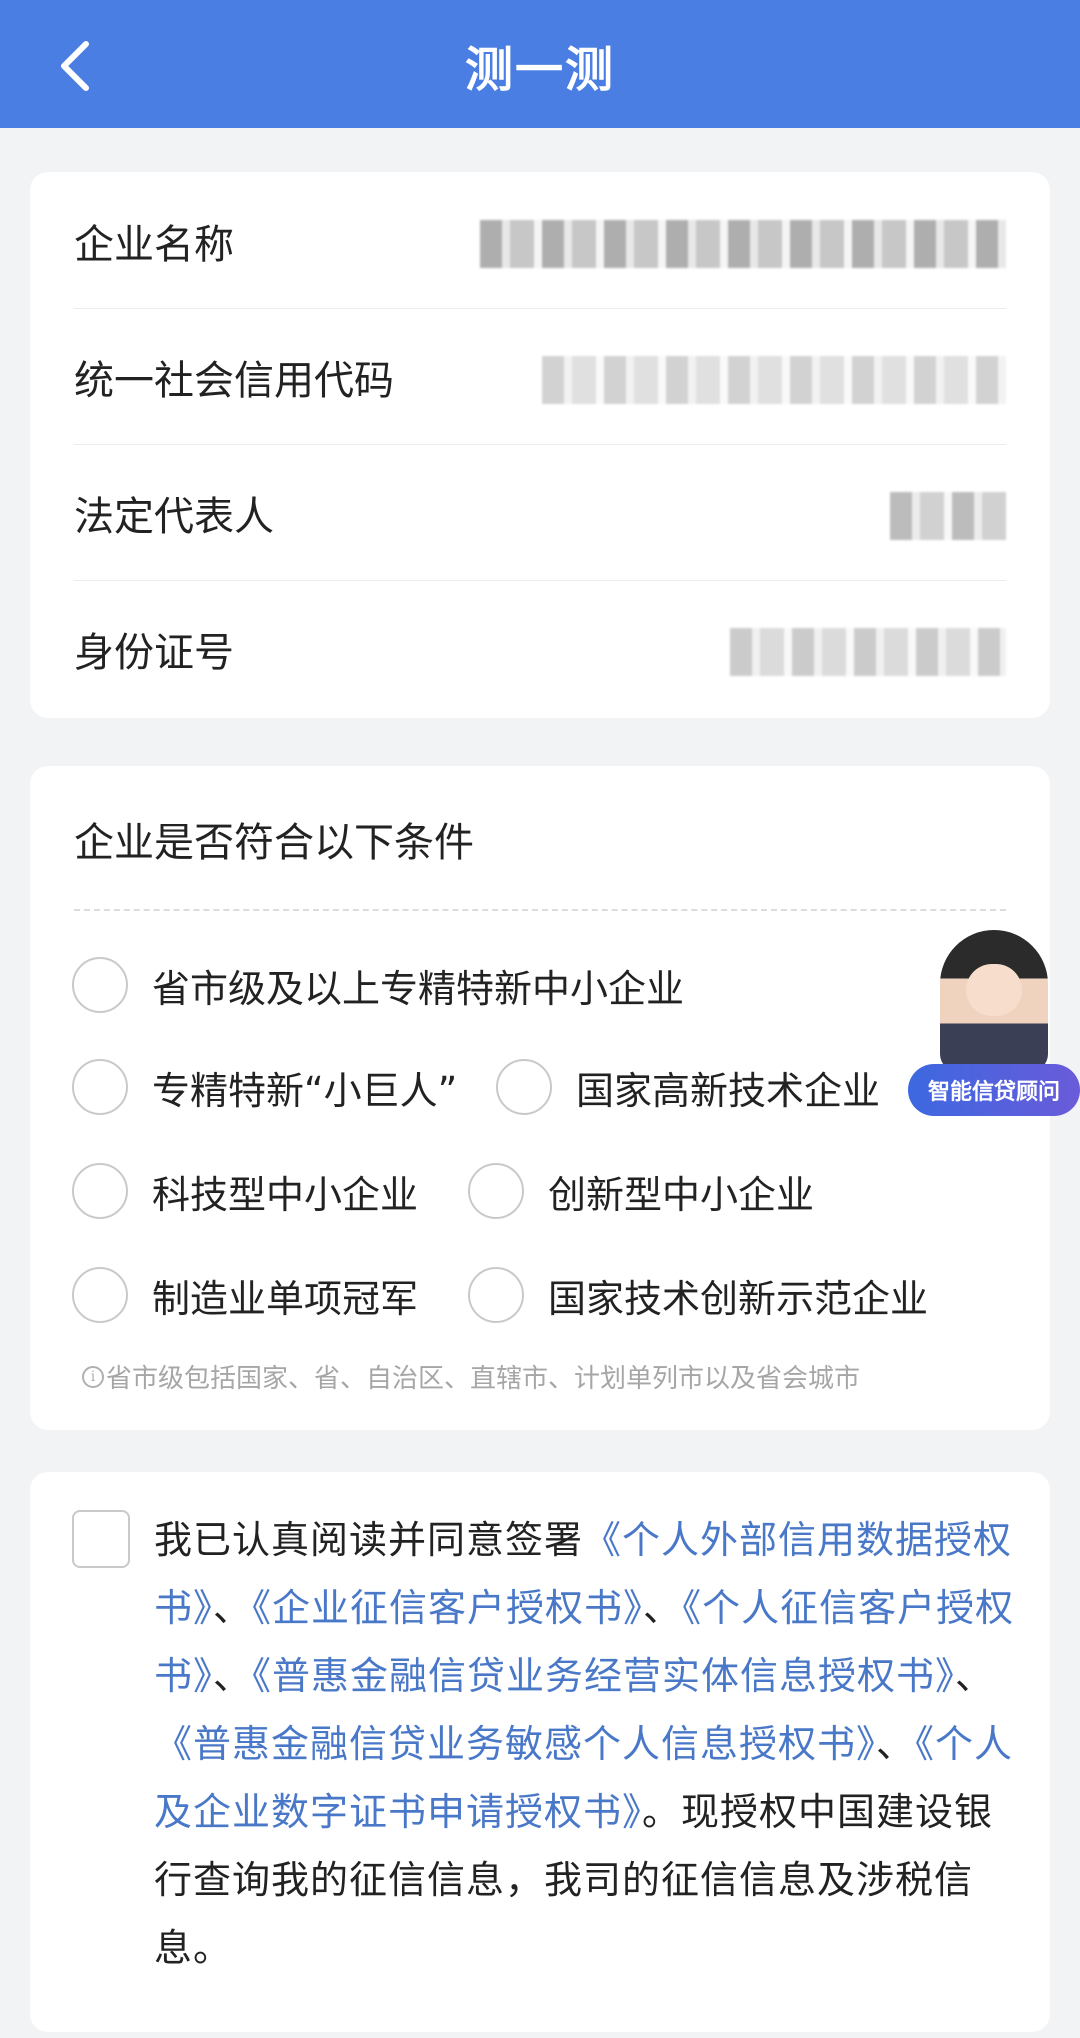  Describe the element at coordinates (174, 517) in the screenshot. I see `legal-representative-label: 法定代表人` at that location.